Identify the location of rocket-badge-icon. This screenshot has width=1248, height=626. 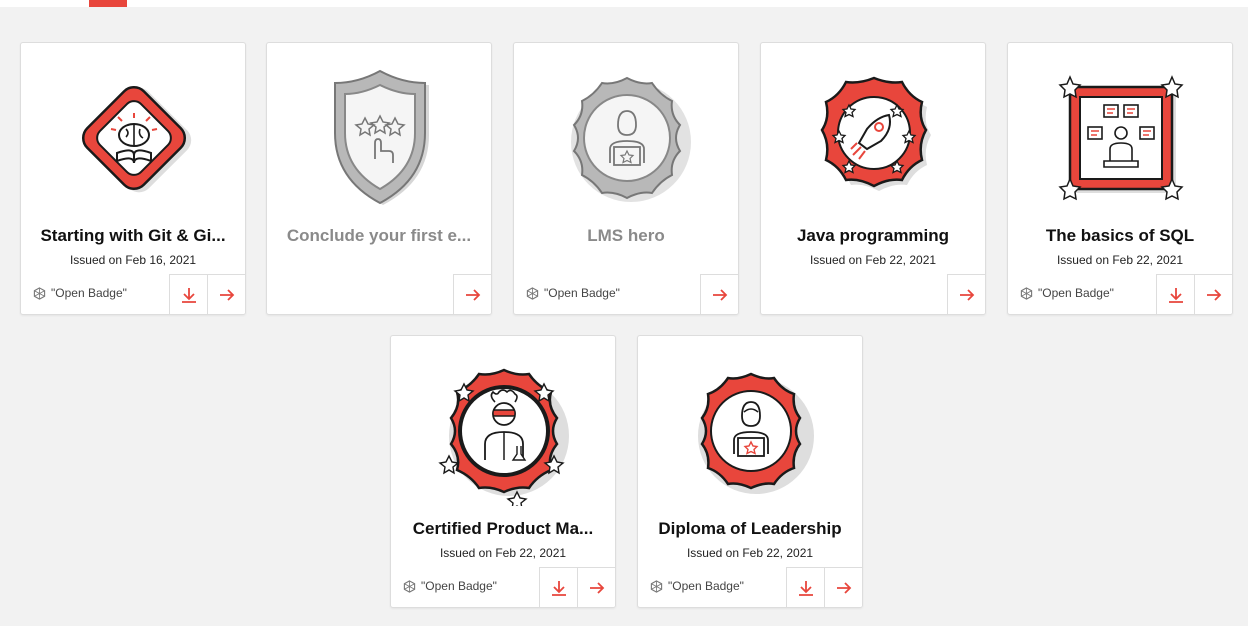
(874, 138).